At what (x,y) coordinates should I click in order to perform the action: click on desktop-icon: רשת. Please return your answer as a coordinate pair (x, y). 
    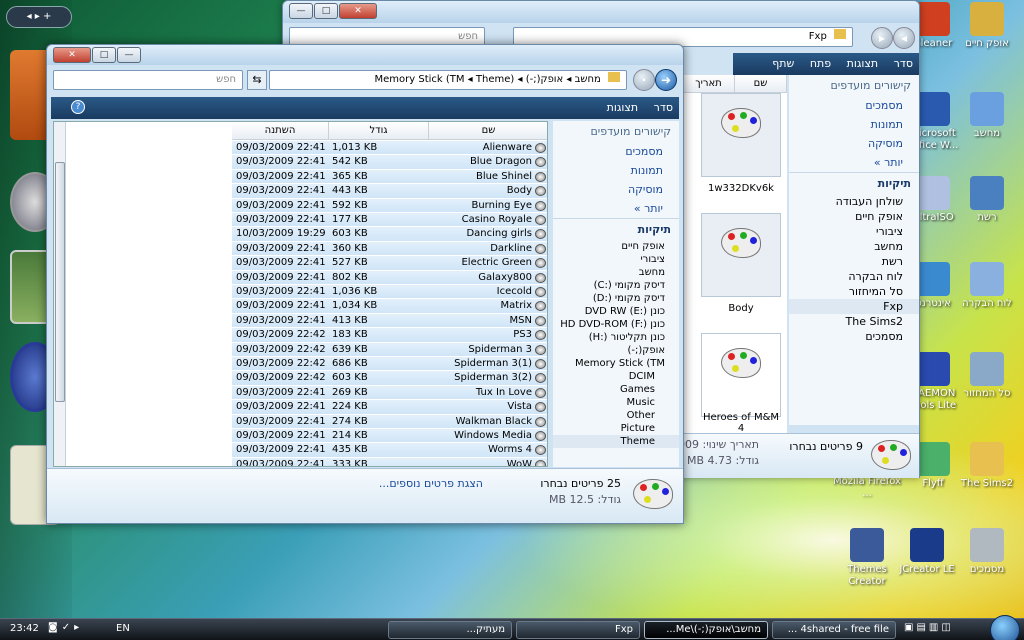
    Looking at the image, I should click on (987, 200).